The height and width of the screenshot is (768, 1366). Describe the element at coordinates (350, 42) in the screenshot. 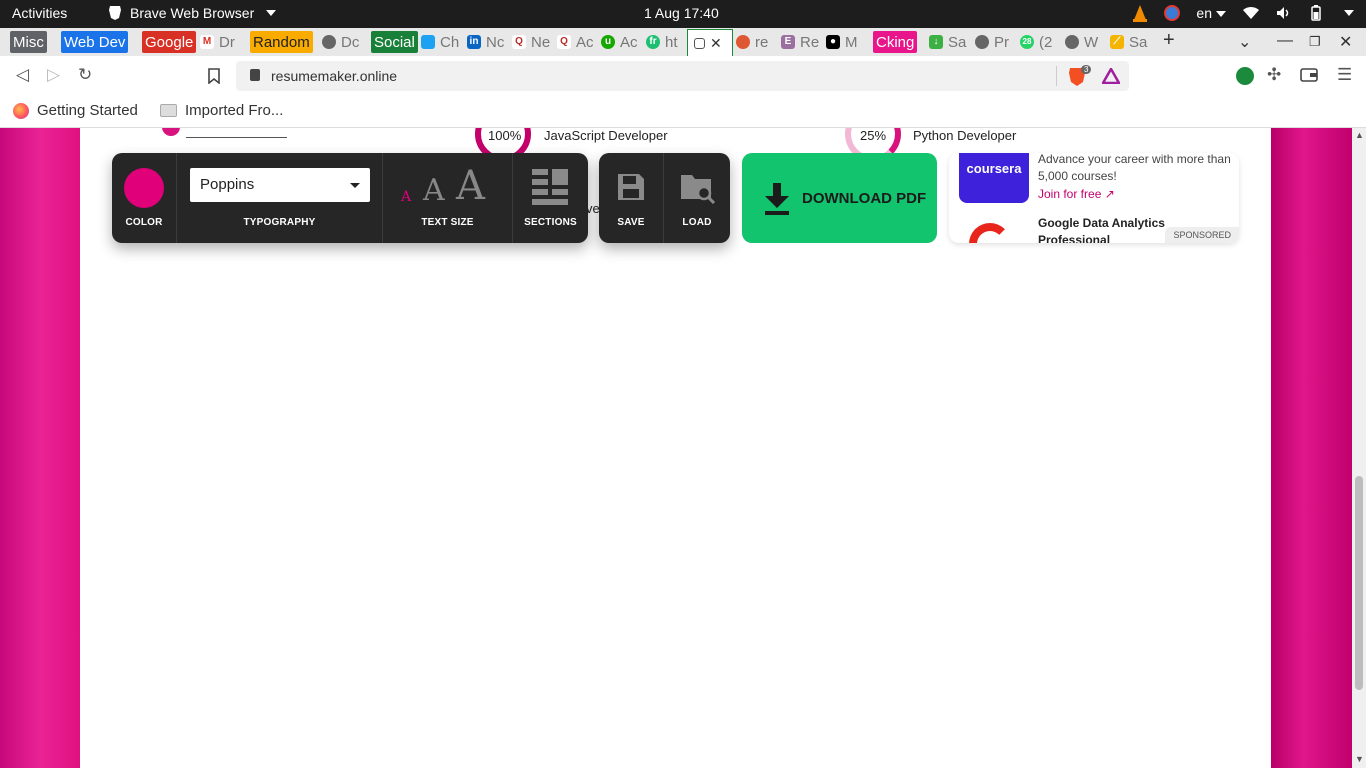

I see `tab-label: Dc` at that location.